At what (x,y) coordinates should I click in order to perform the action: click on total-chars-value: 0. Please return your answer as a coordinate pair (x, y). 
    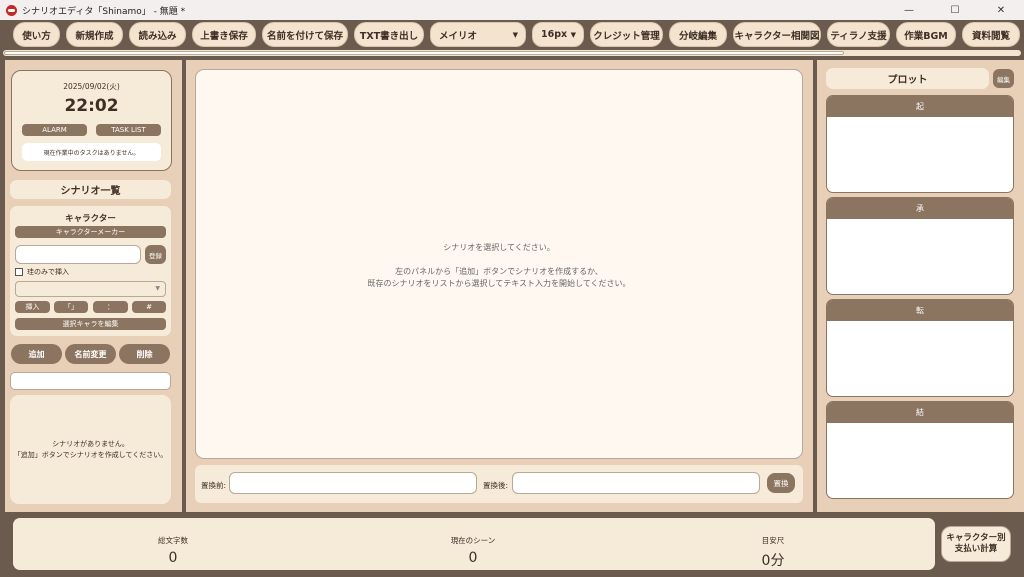
    Looking at the image, I should click on (173, 558).